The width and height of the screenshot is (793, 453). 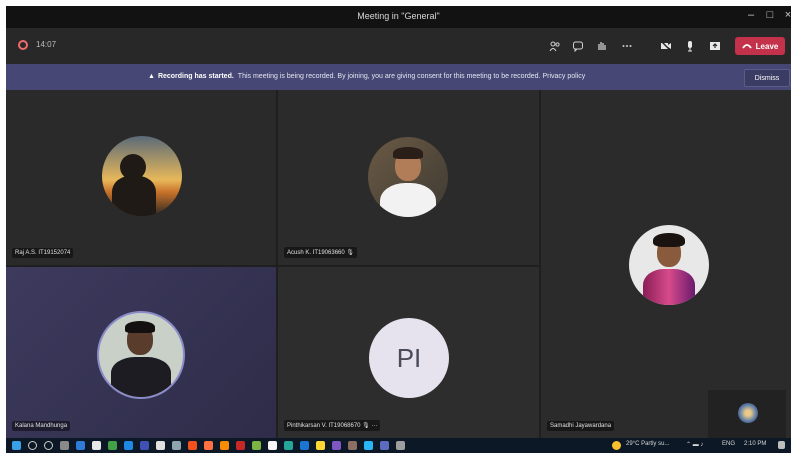 I want to click on camera-toggle-button, so click(x=666, y=46).